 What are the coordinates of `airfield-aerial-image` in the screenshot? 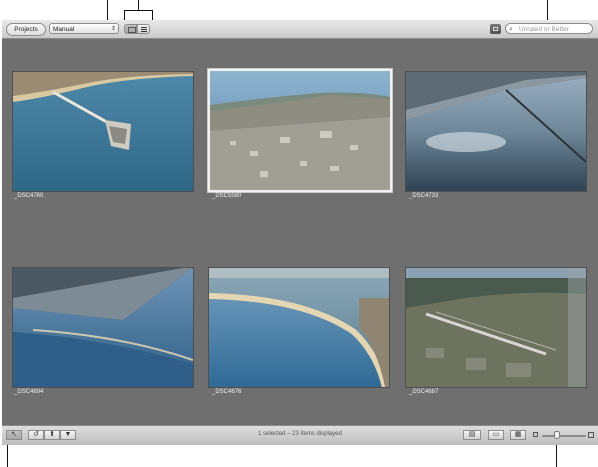 It's located at (496, 327).